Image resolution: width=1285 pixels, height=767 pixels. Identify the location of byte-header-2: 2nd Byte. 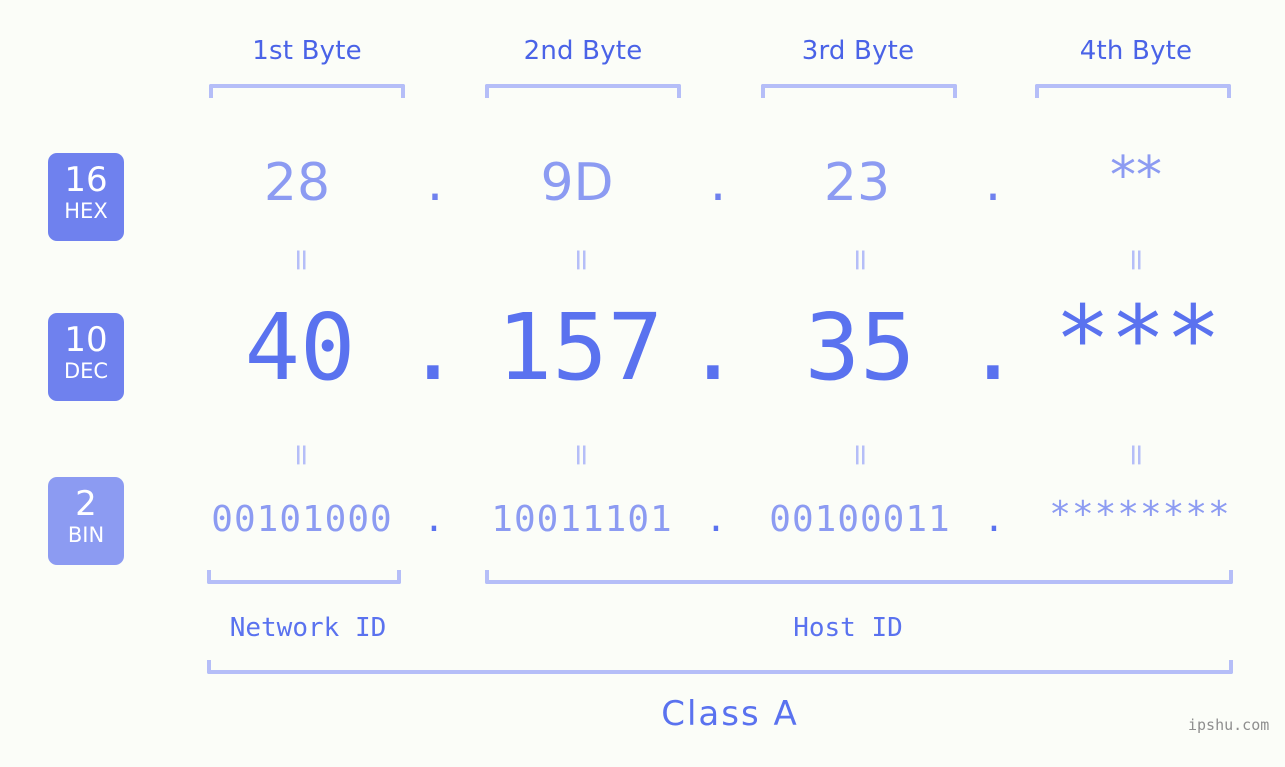
(583, 51).